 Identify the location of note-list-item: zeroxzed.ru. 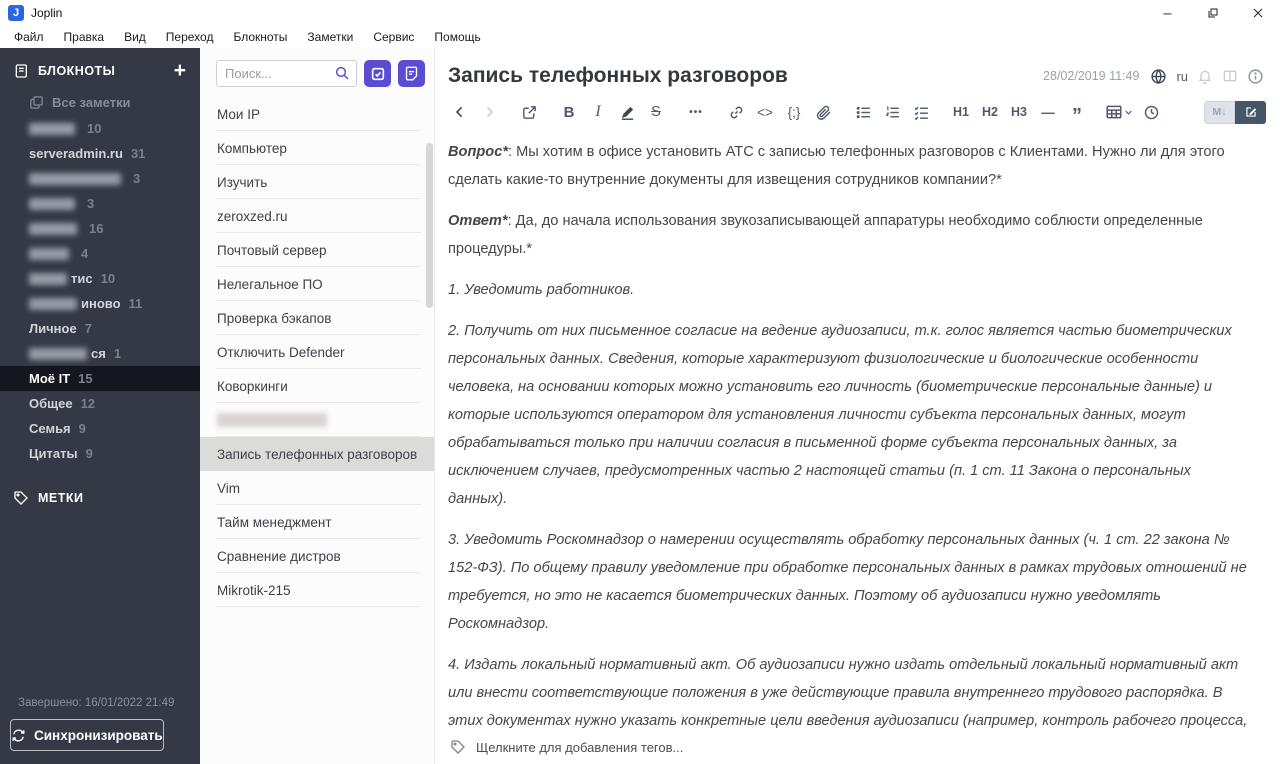
(317, 216).